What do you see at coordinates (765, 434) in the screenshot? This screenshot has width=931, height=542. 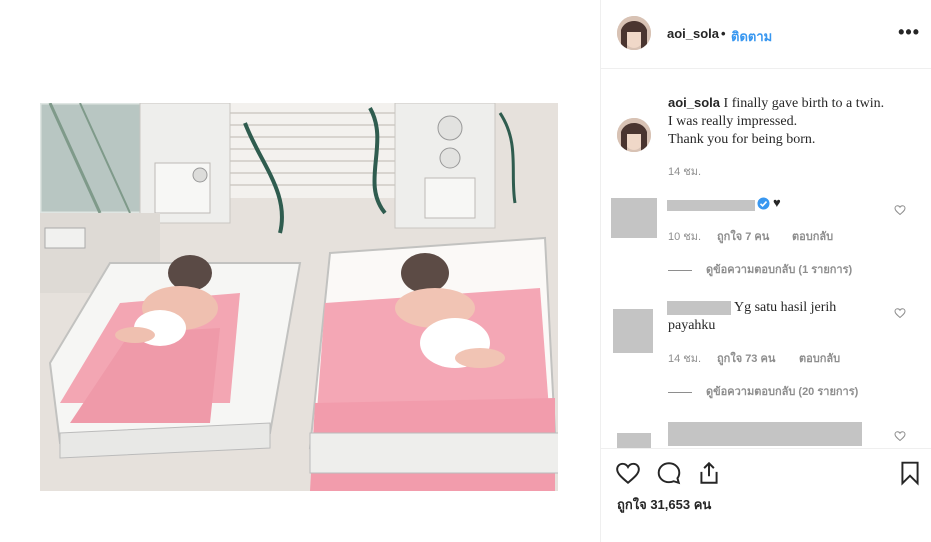 I see `redacted-comment` at bounding box center [765, 434].